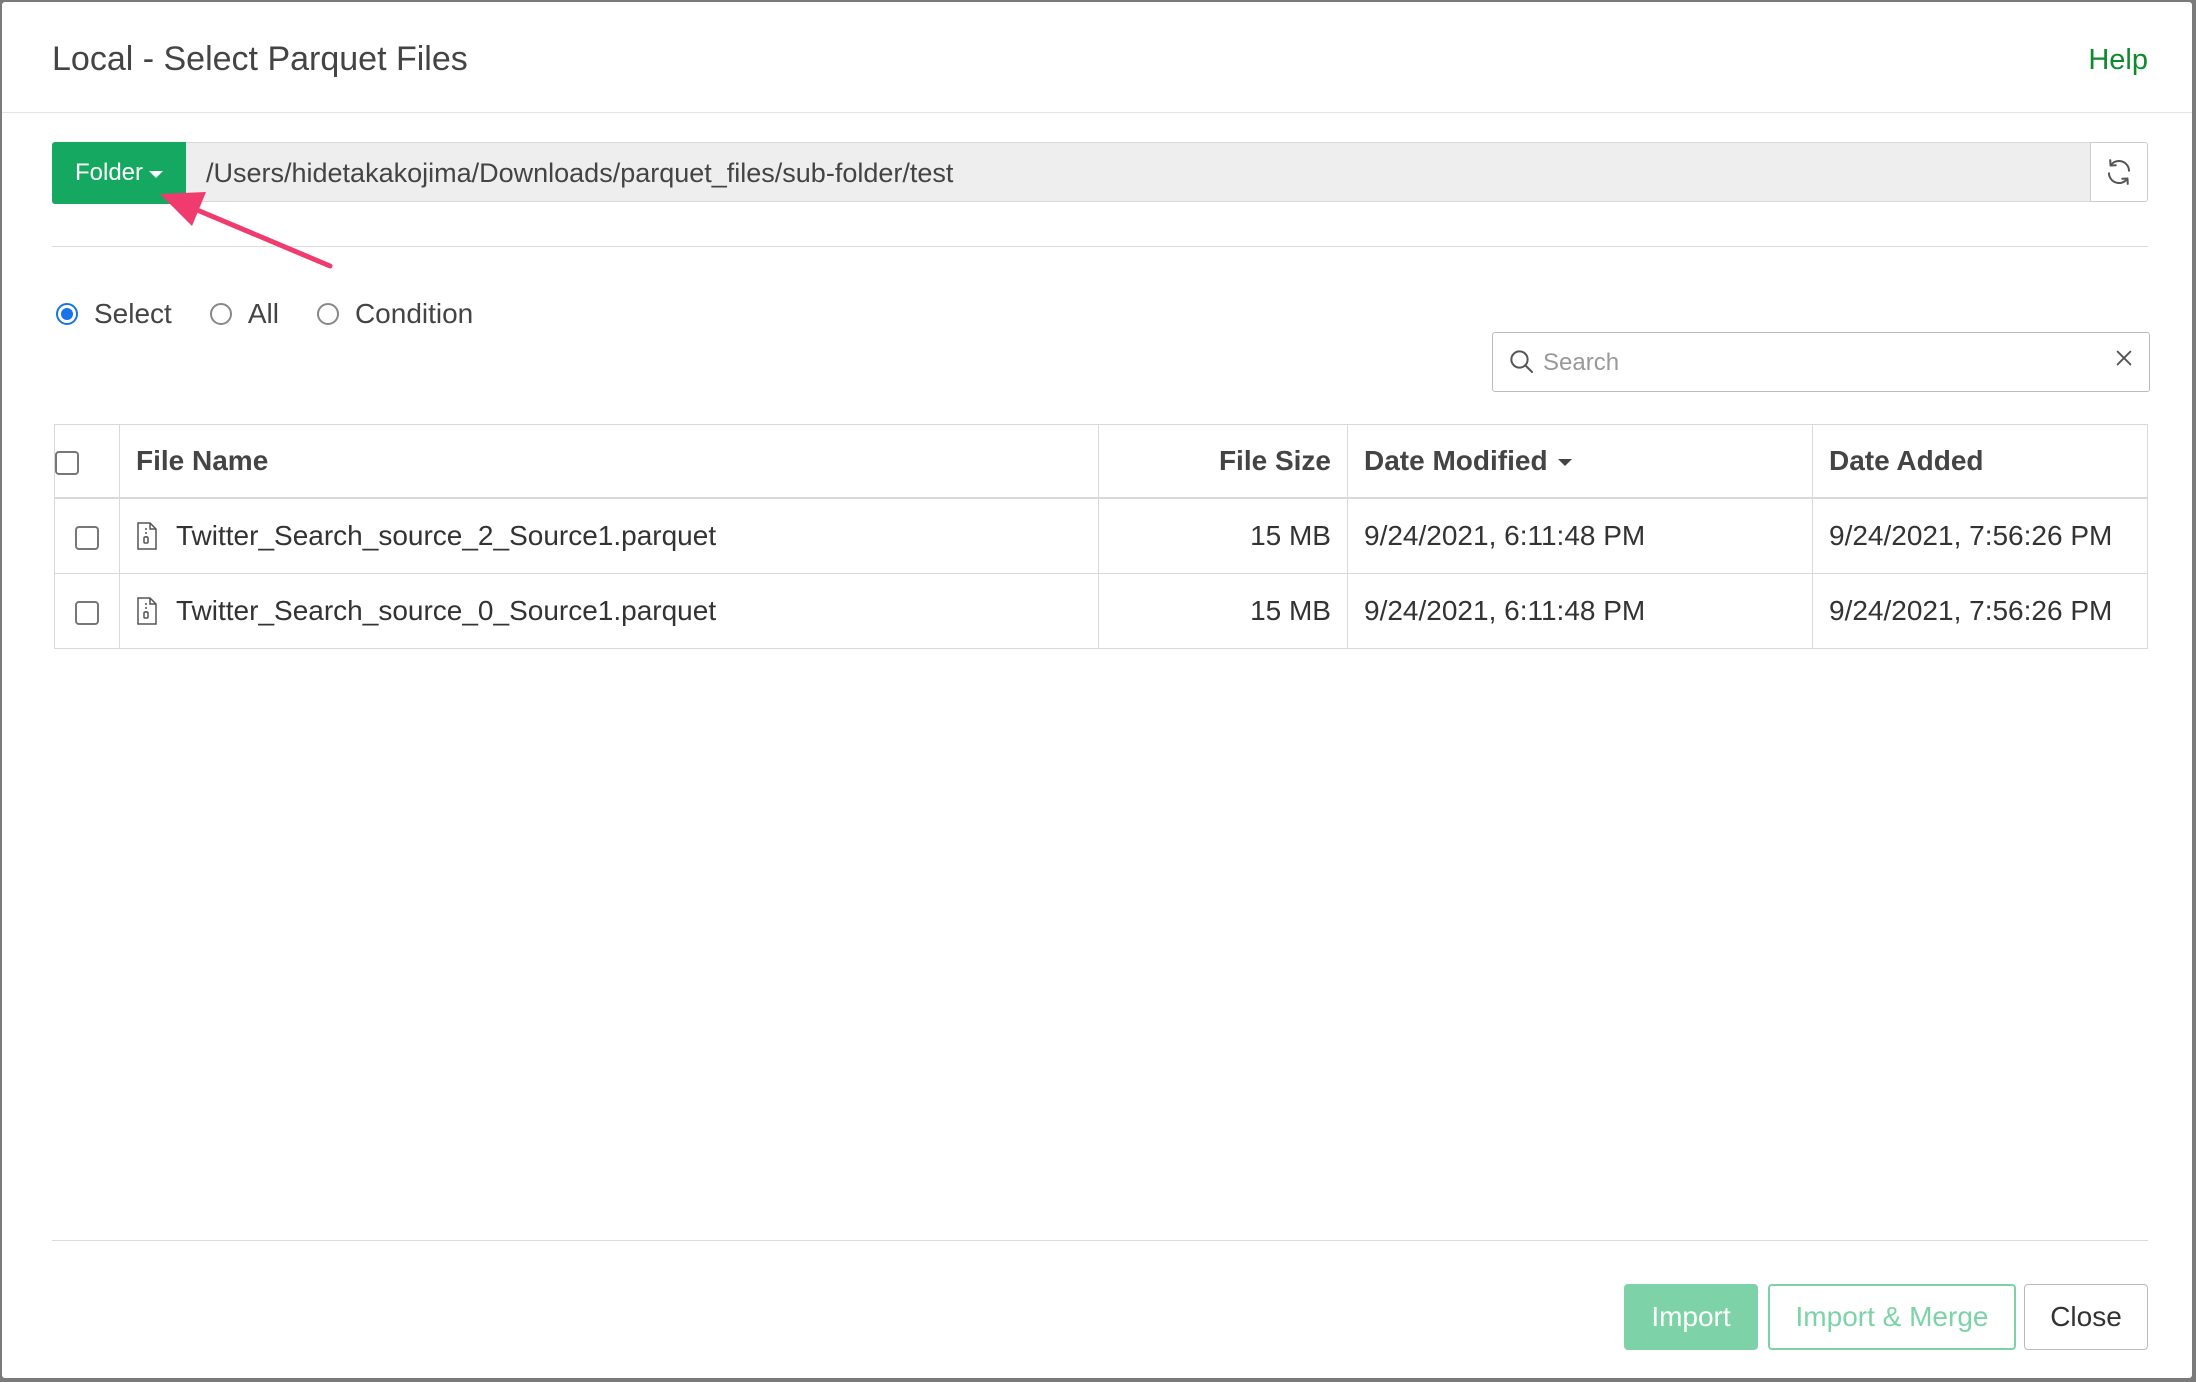 The width and height of the screenshot is (2196, 1382). What do you see at coordinates (109, 172) in the screenshot?
I see `folder-button-label: Folder` at bounding box center [109, 172].